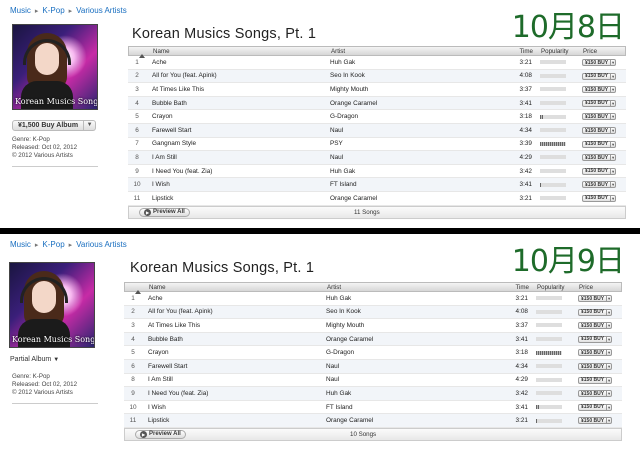  I want to click on preview-all-button: ▶ Preview All, so click(164, 212).